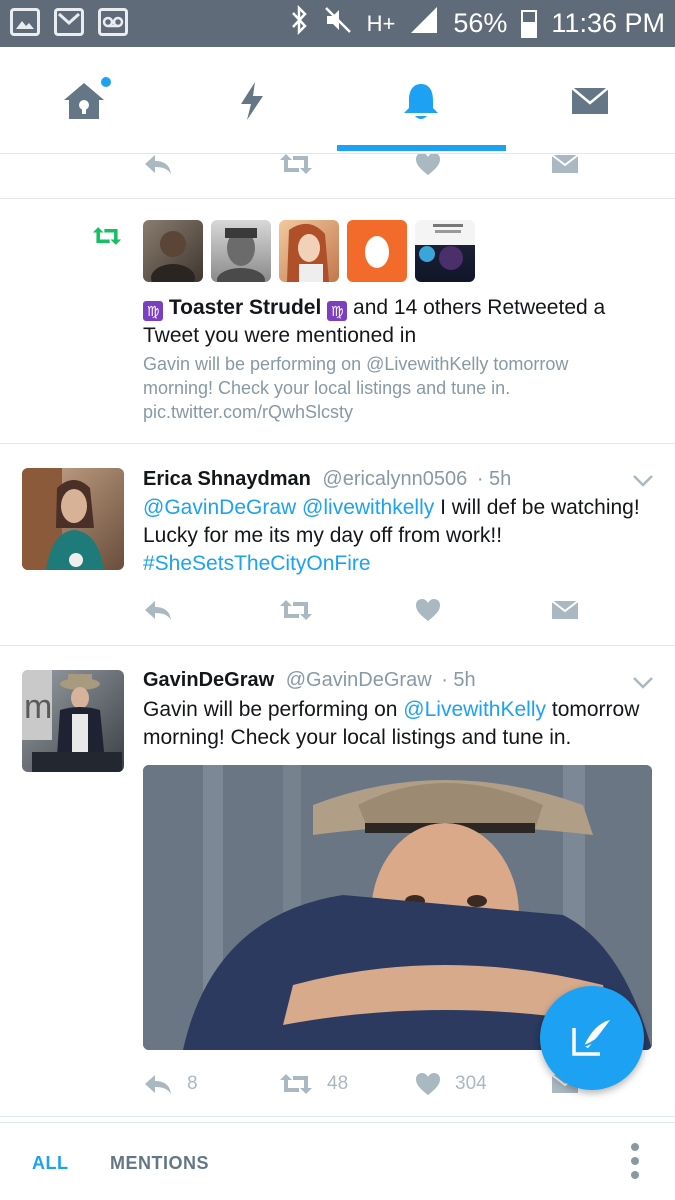 The width and height of the screenshot is (675, 1200). Describe the element at coordinates (192, 1083) in the screenshot. I see `reply-count: 8` at that location.